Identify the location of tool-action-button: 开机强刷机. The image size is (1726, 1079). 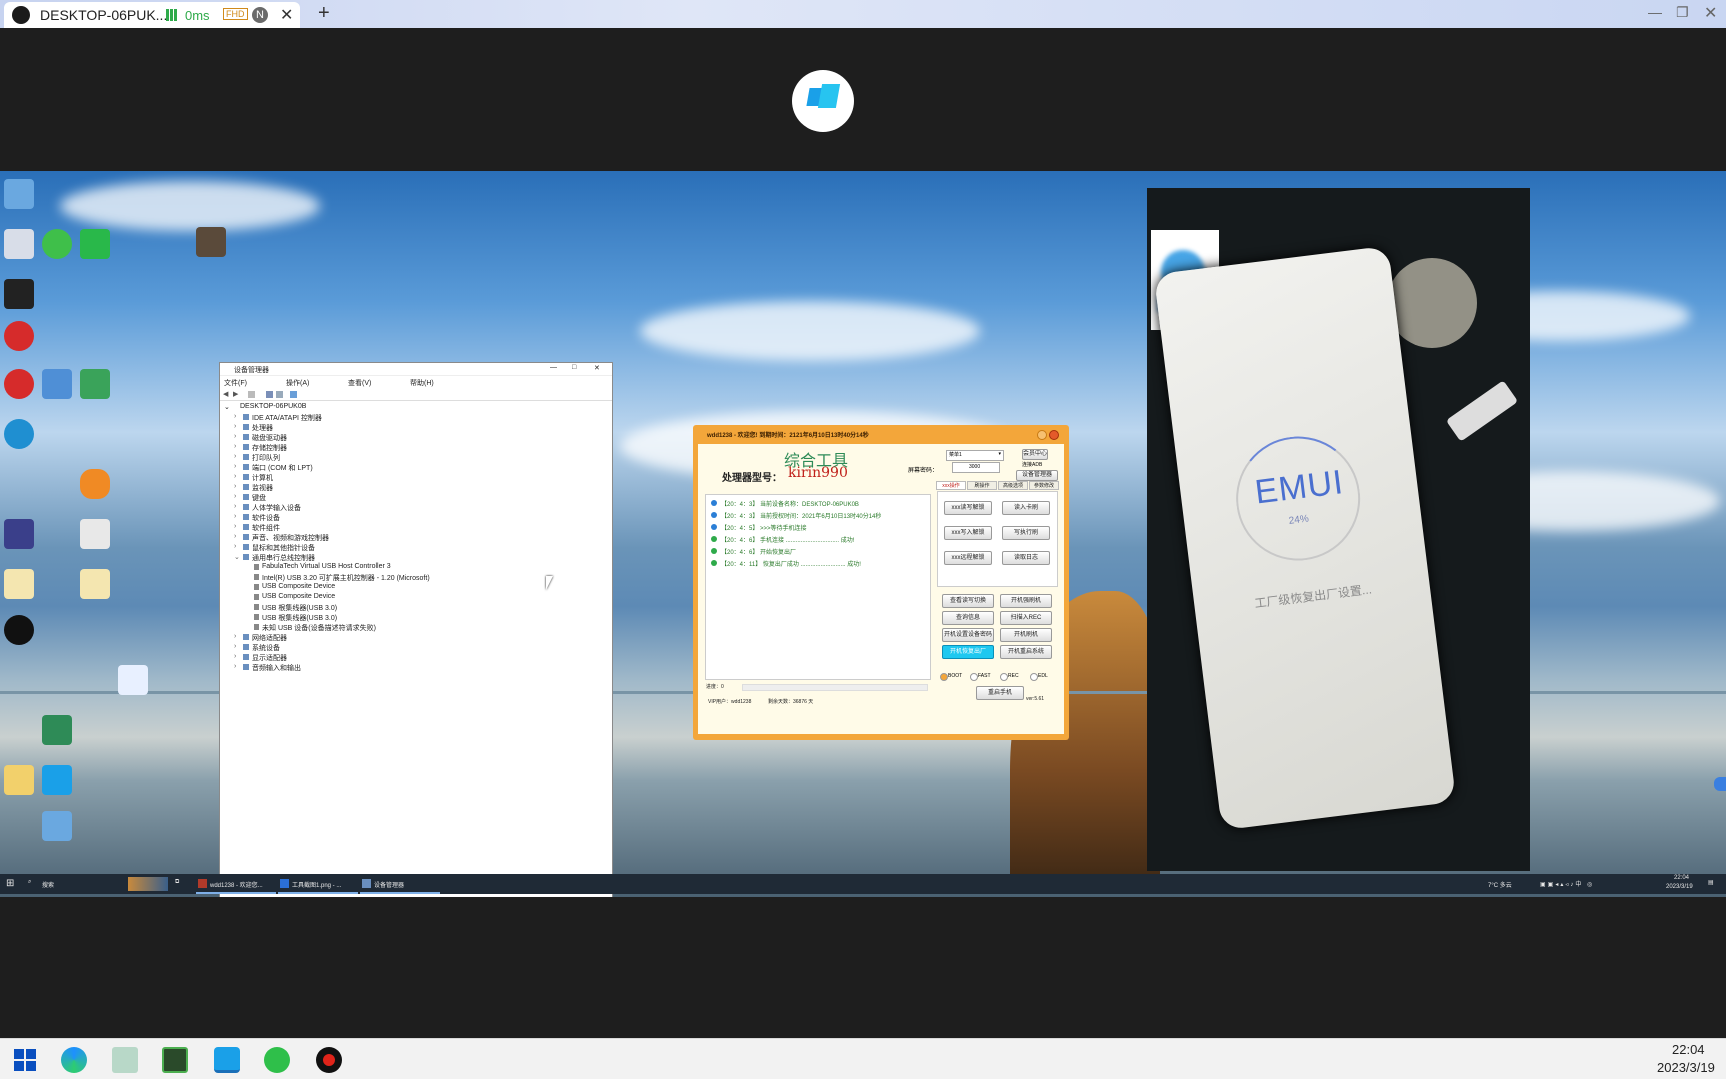
(1026, 601).